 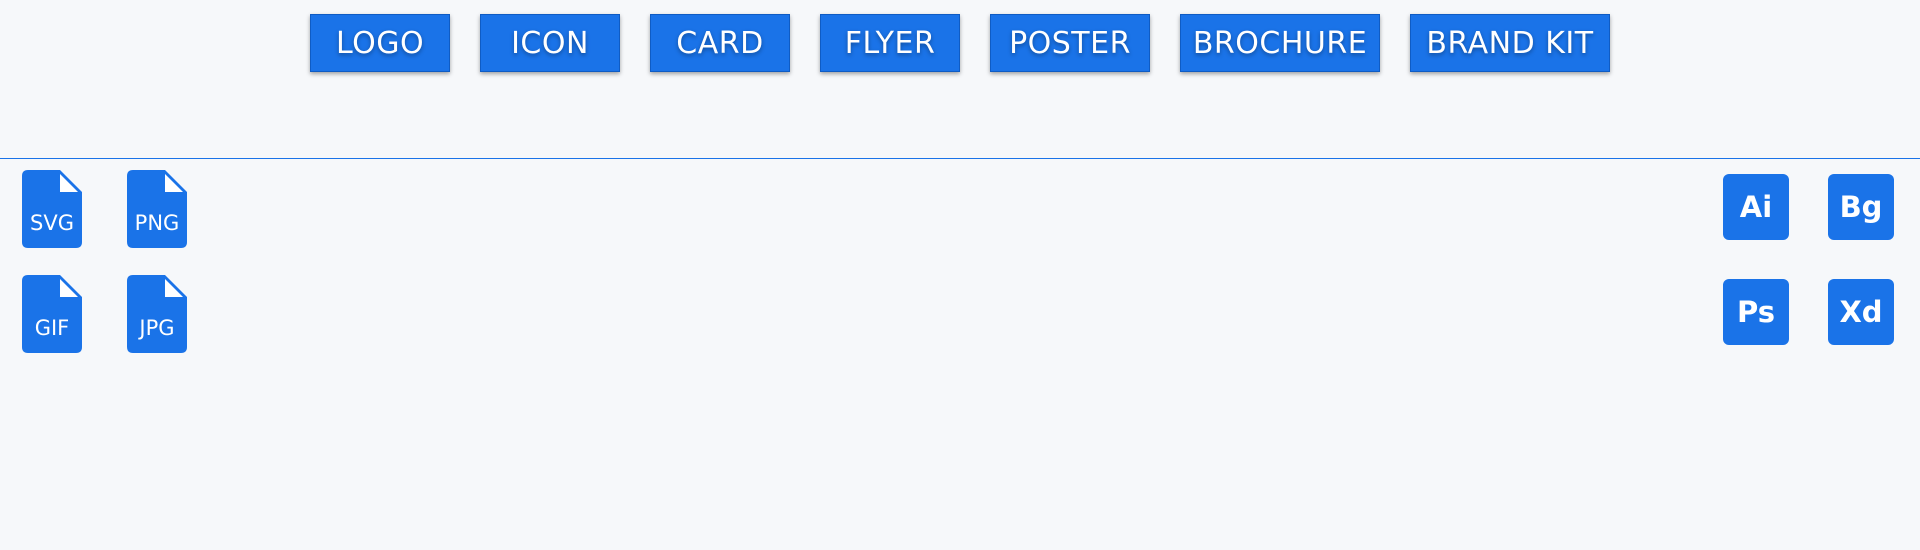 I want to click on file-format-label: SVG, so click(x=52, y=223).